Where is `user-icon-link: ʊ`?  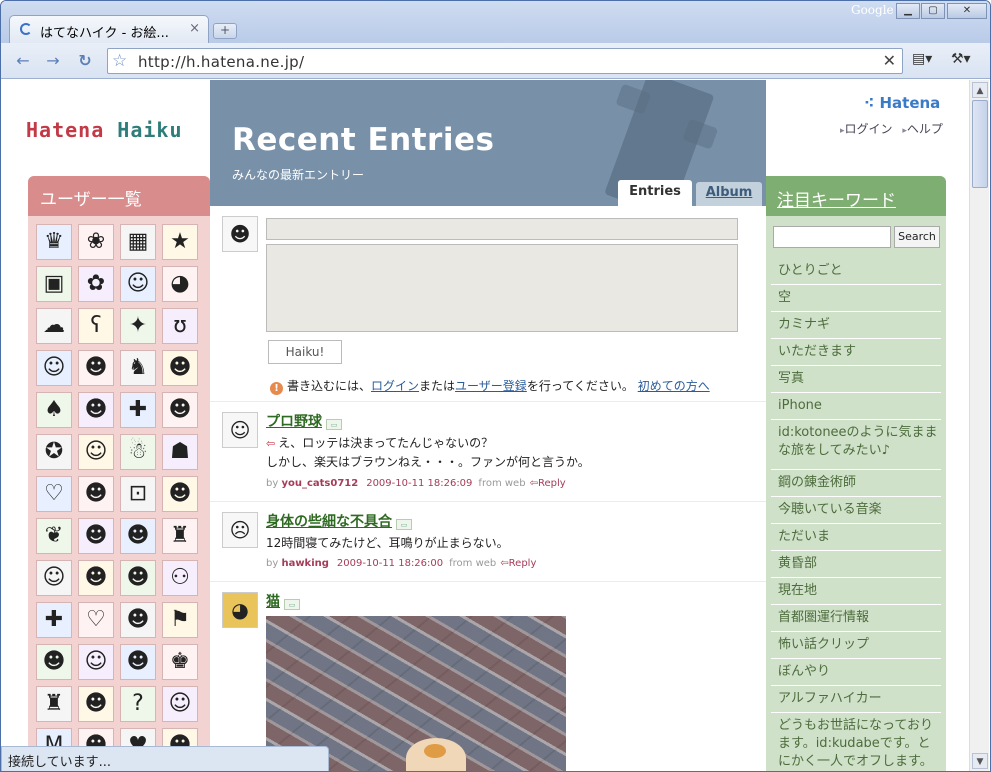
user-icon-link: ʊ is located at coordinates (180, 326).